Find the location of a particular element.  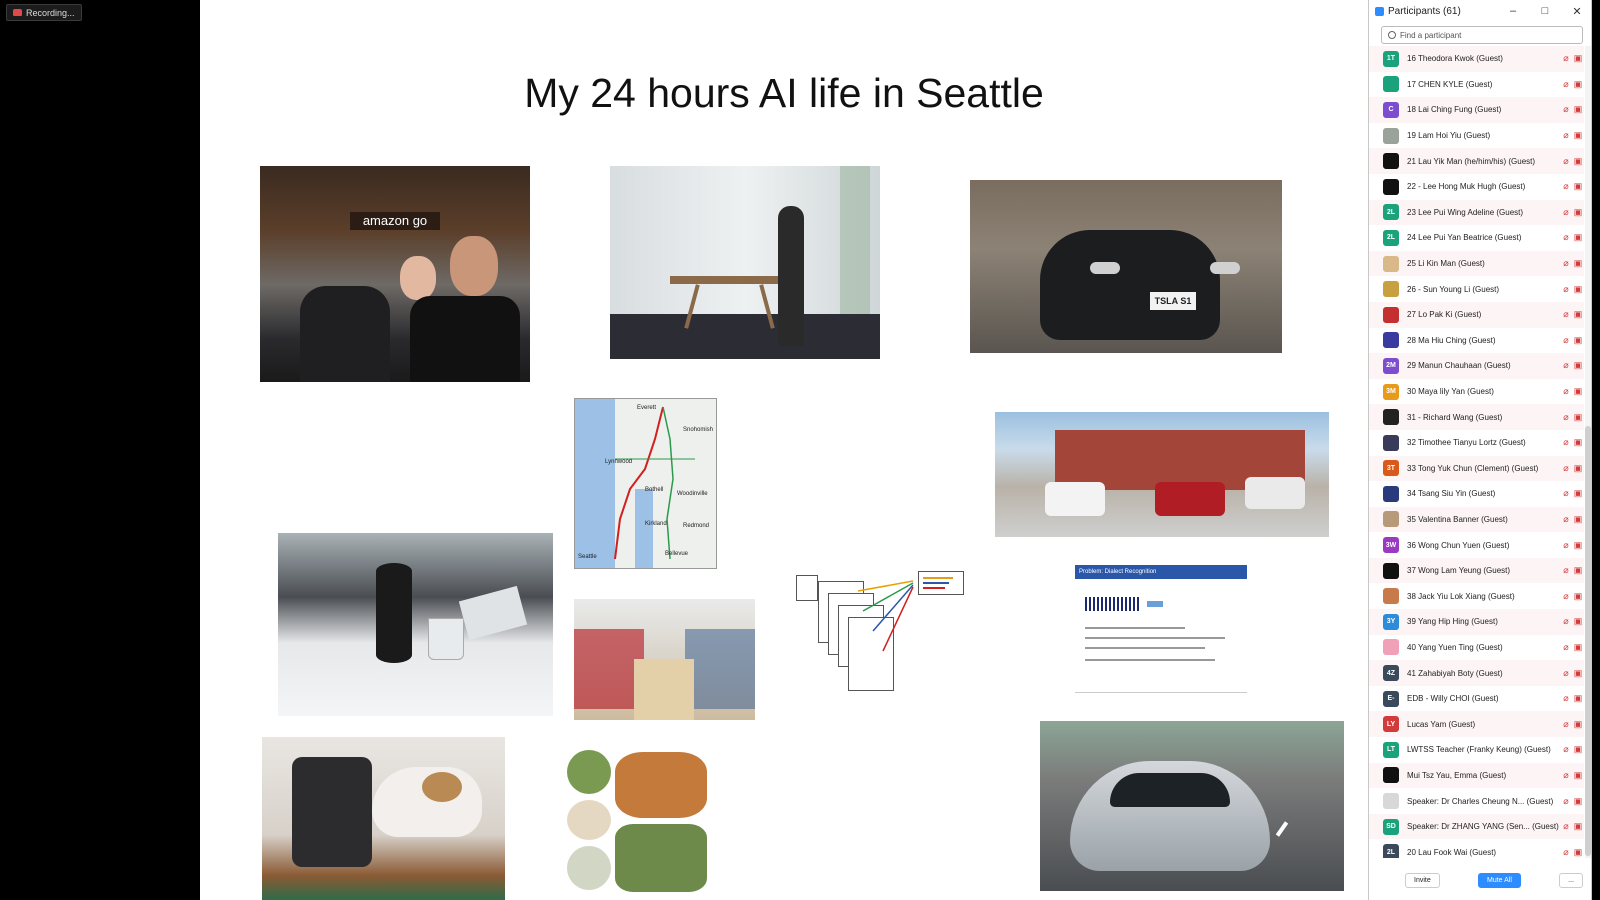

minimize-icon: – is located at coordinates (1513, 11).